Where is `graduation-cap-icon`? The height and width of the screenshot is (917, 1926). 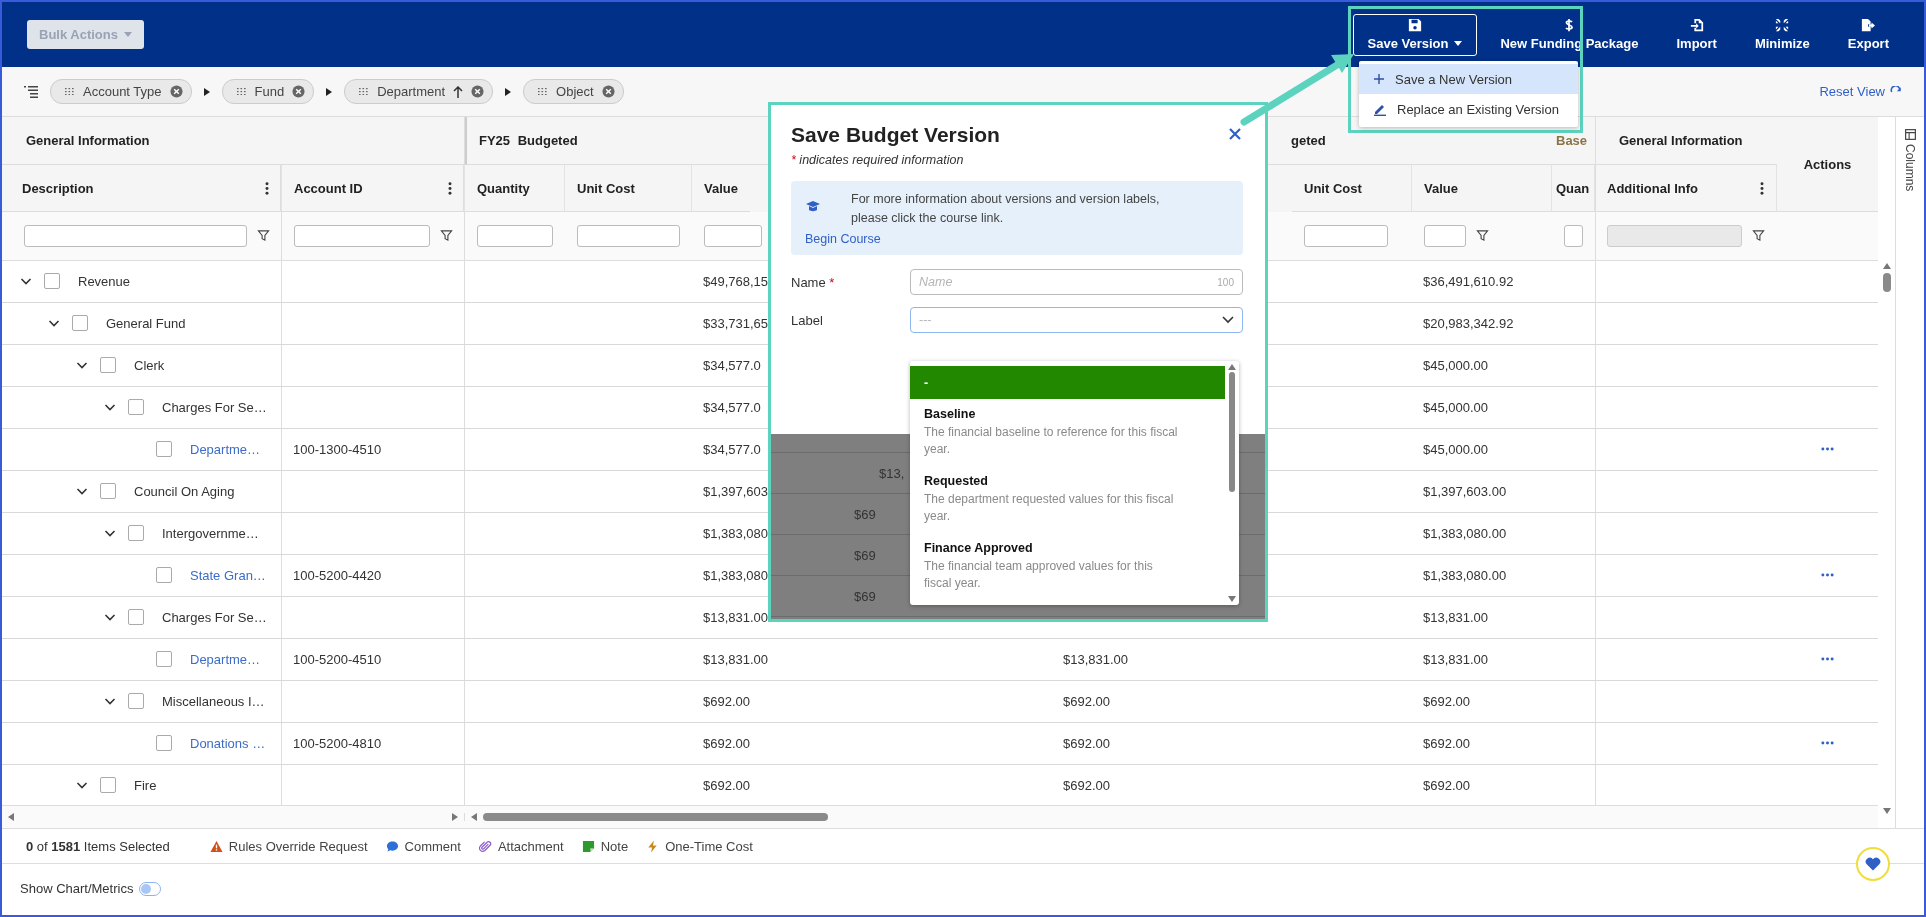 graduation-cap-icon is located at coordinates (813, 206).